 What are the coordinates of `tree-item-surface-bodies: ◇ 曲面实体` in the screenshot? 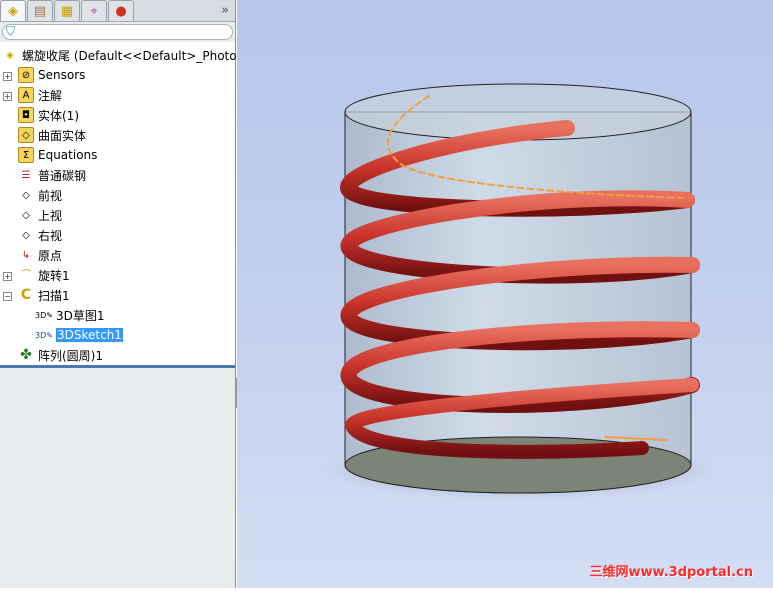 It's located at (52, 135).